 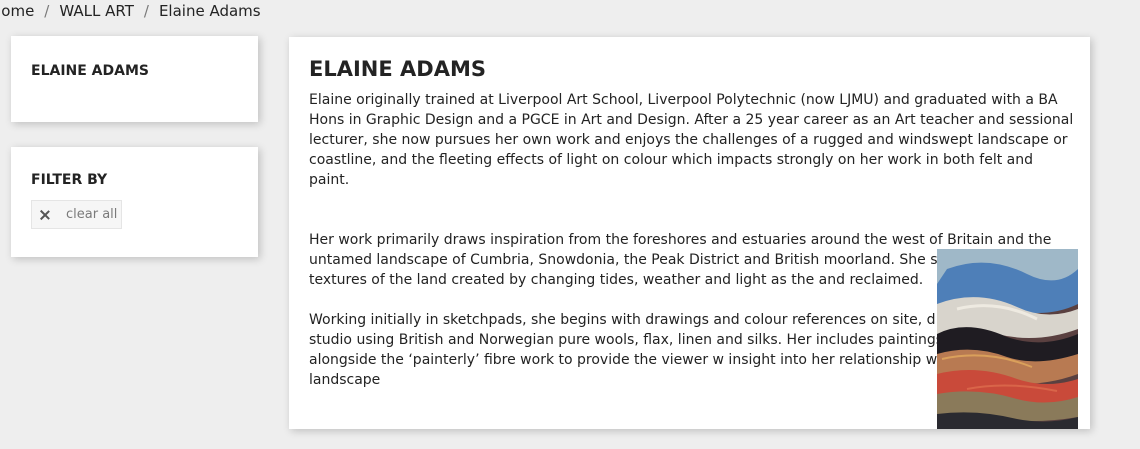 What do you see at coordinates (397, 69) in the screenshot?
I see `page-title: ELAINE ADAMS` at bounding box center [397, 69].